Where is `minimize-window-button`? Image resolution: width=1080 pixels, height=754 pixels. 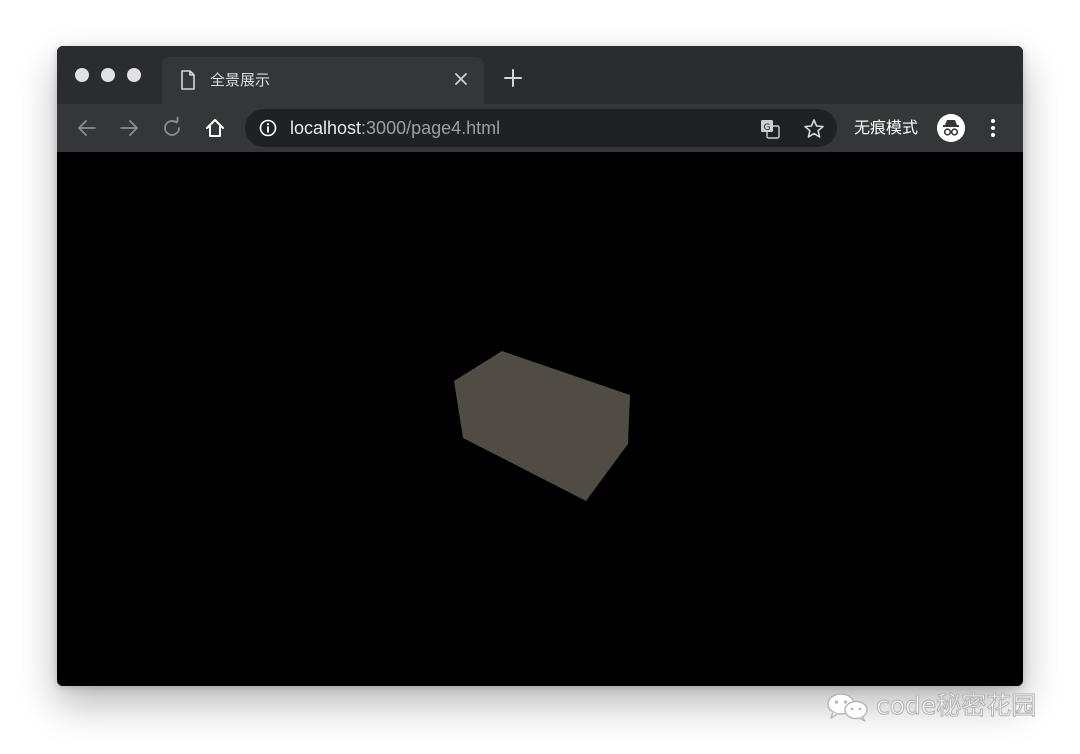
minimize-window-button is located at coordinates (108, 75).